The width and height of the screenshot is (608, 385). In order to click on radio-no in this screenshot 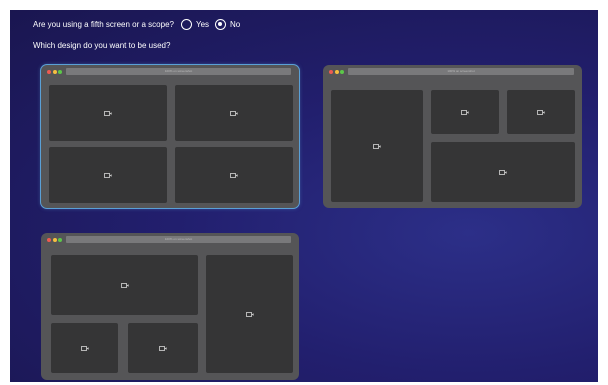, I will do `click(221, 24)`.